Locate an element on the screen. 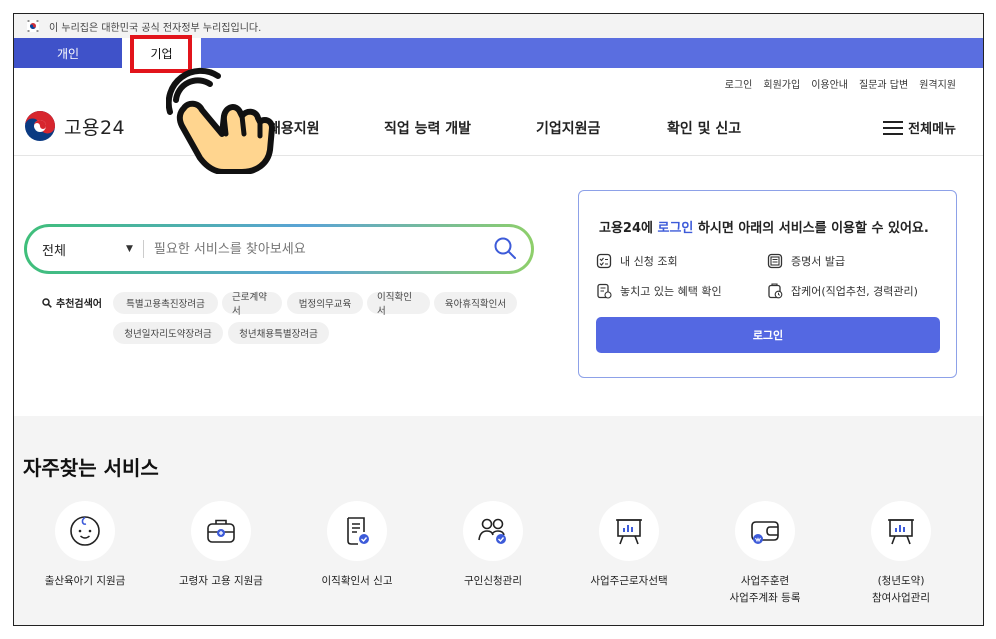  briefcase-icon is located at coordinates (221, 531).